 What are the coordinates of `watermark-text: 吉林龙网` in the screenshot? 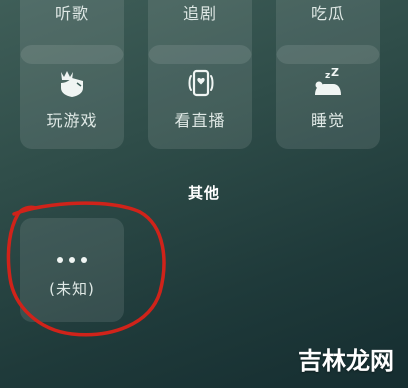 It's located at (346, 360).